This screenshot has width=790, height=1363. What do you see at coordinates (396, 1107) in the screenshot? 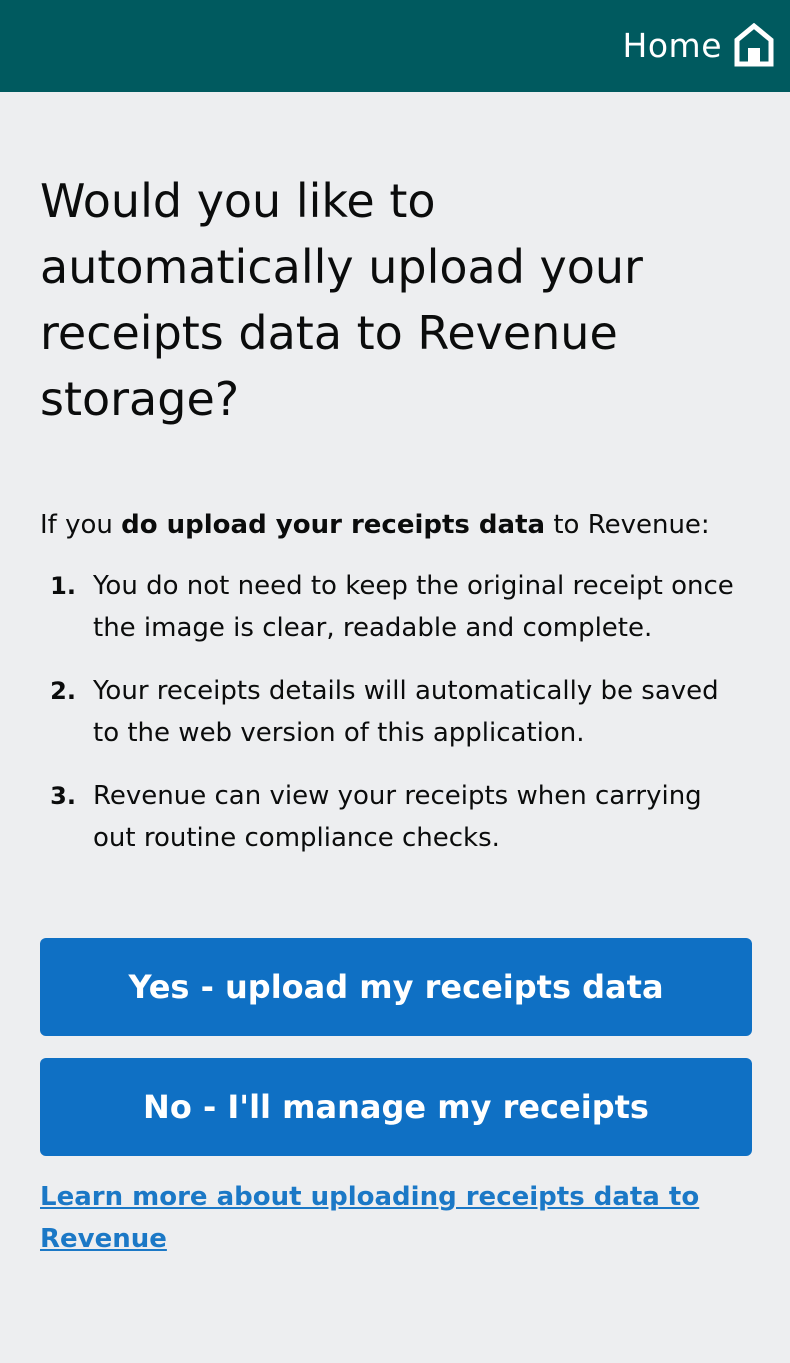
I see `no-manage-button: No - I'll manage my receipts` at bounding box center [396, 1107].